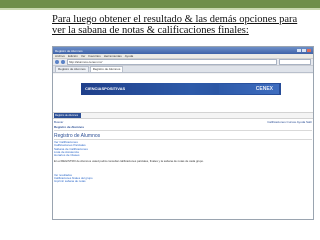 The image size is (320, 240). I want to click on banner-right-text: CENEX, so click(264, 89).